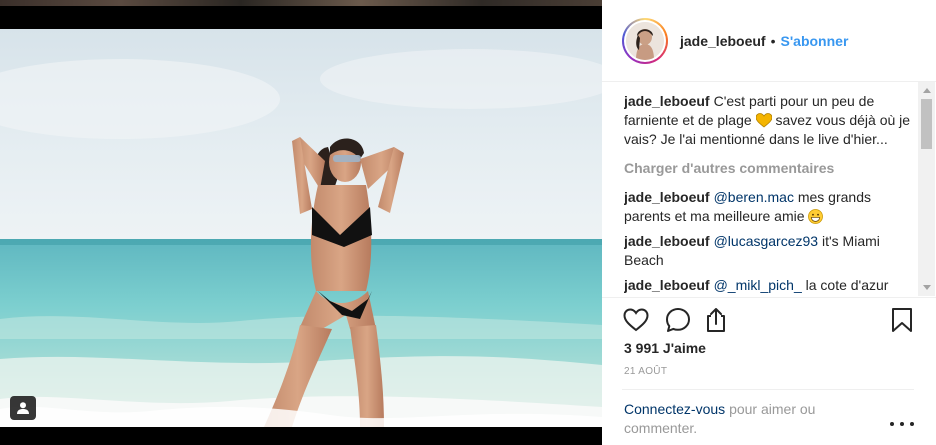  I want to click on post-header: jade_leboeuf • S'abonner, so click(769, 41).